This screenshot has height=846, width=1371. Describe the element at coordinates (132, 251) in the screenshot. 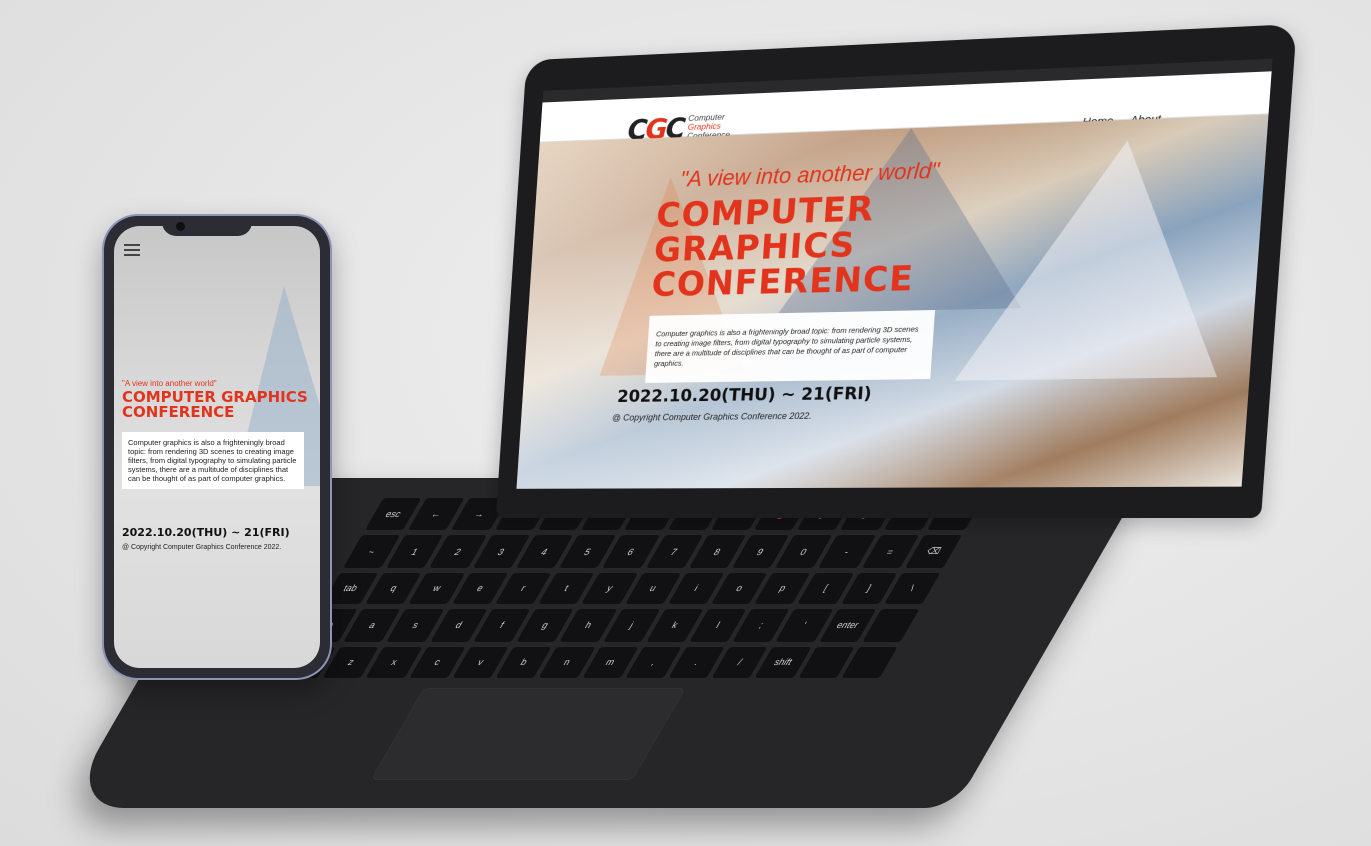

I see `hamburger-icon` at that location.